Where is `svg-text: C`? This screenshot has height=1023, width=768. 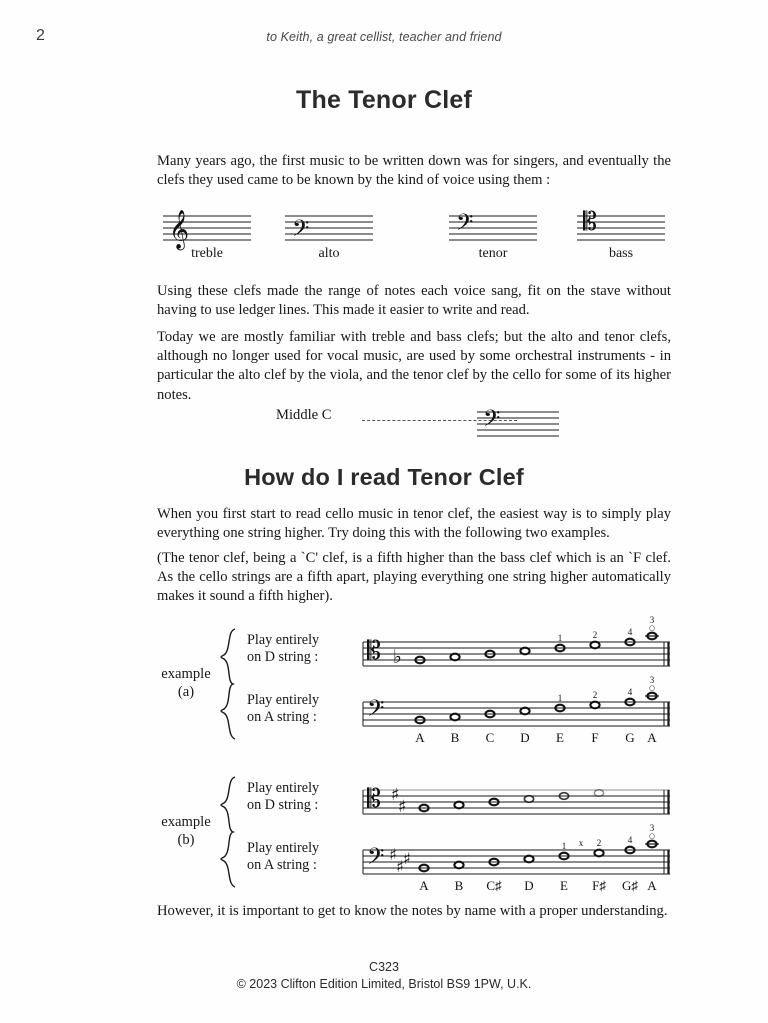
svg-text: C is located at coordinates (490, 737).